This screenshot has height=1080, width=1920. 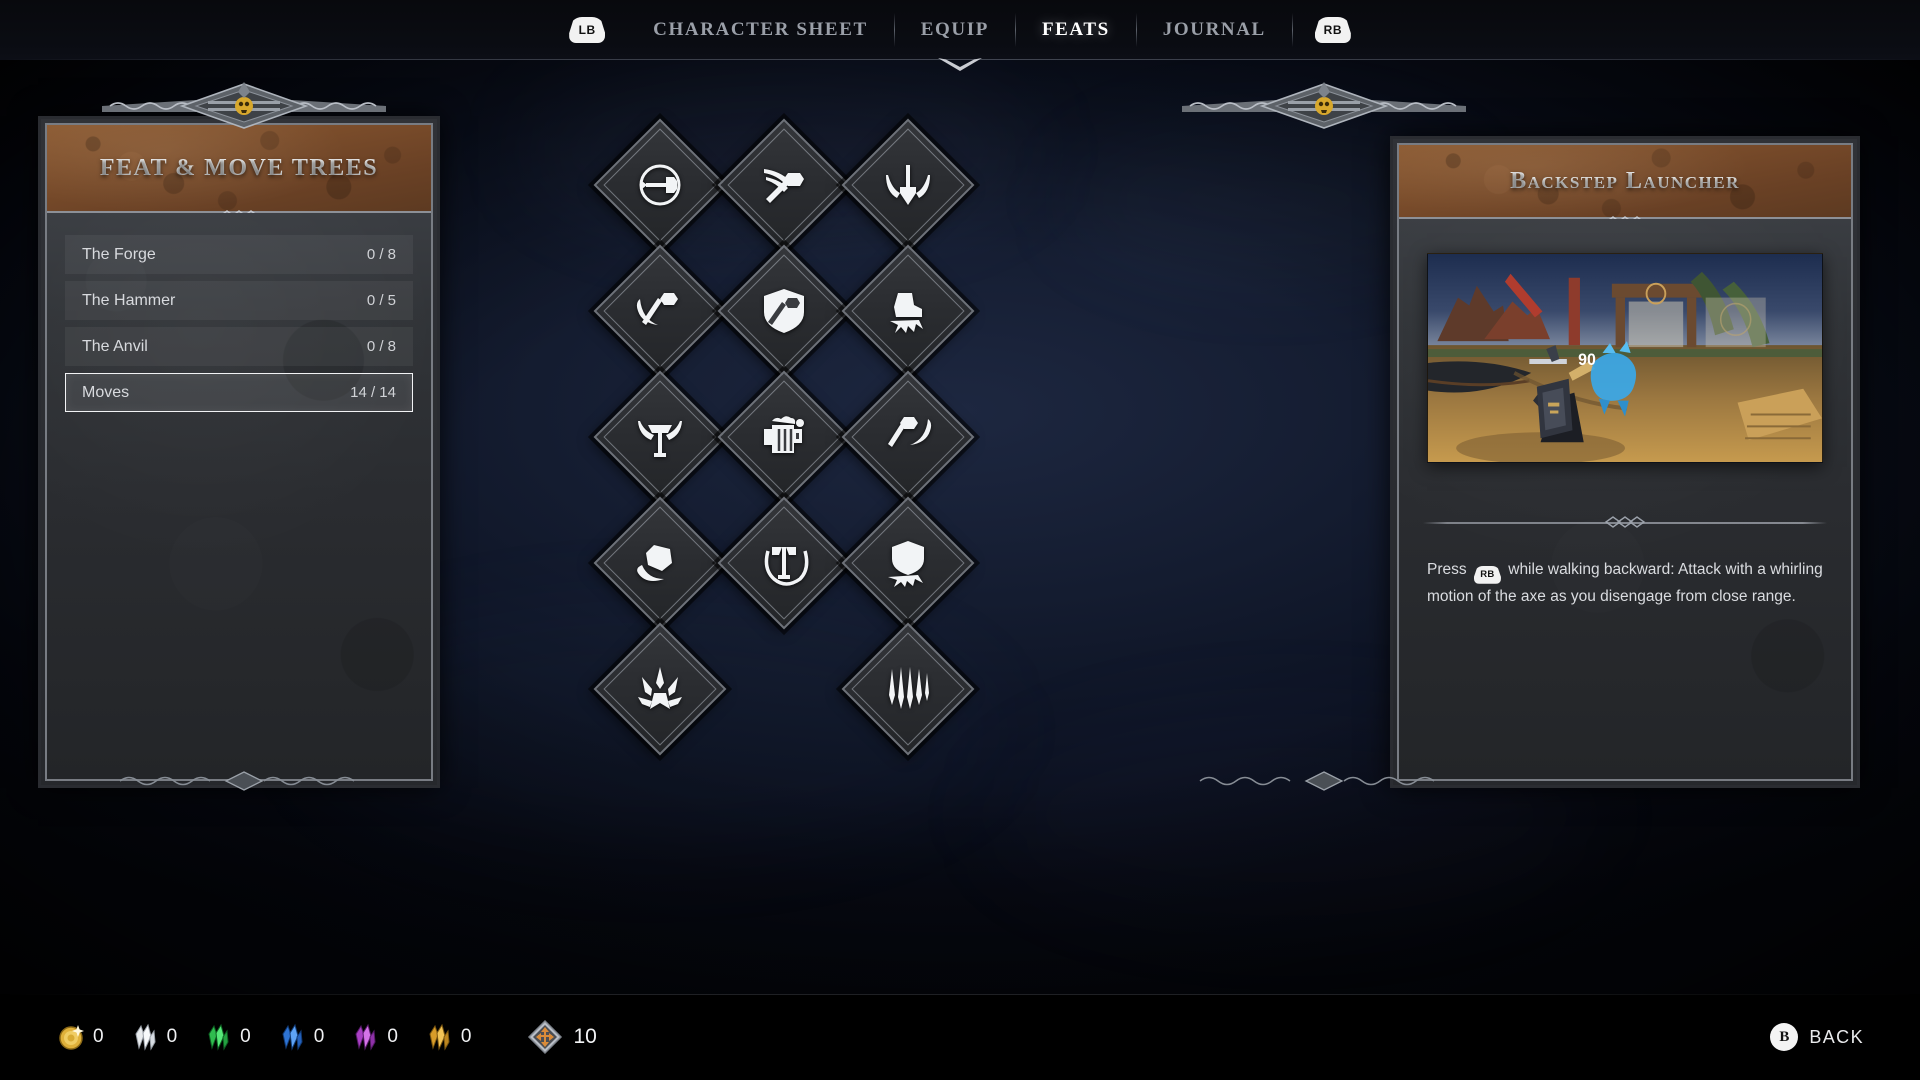 I want to click on shield-bash-icon, so click(x=908, y=563).